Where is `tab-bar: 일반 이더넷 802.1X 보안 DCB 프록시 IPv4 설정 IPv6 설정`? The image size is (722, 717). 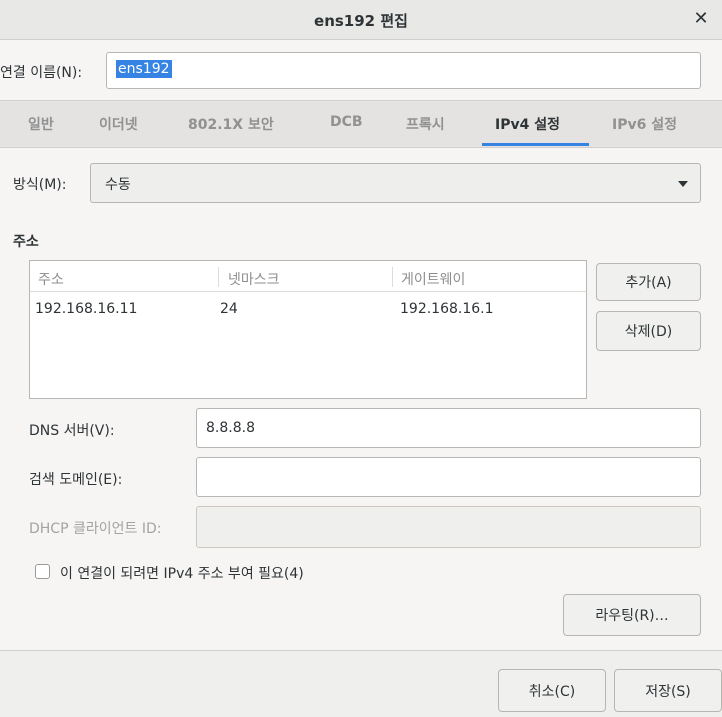 tab-bar: 일반 이더넷 802.1X 보안 DCB 프록시 IPv4 설정 IPv6 설정 is located at coordinates (361, 124).